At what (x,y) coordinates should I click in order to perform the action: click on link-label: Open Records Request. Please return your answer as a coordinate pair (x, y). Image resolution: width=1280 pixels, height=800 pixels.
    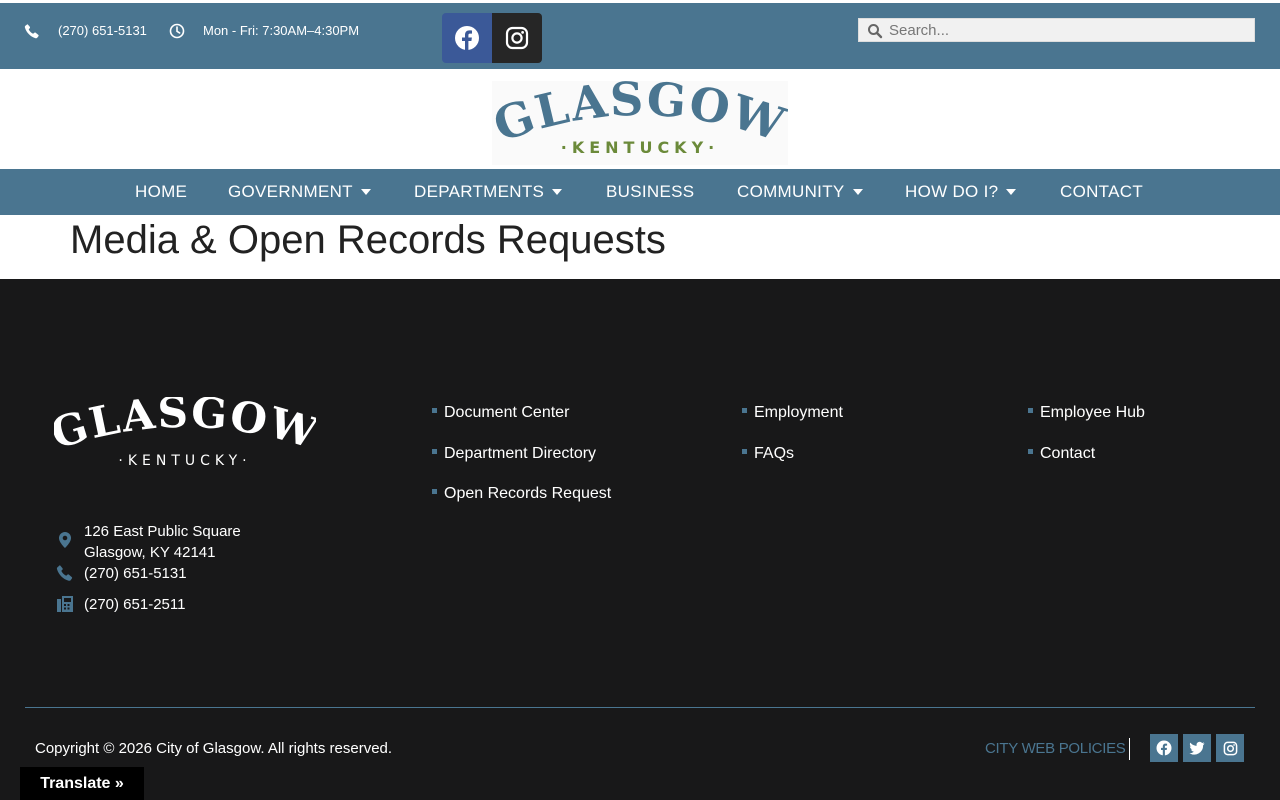
    Looking at the image, I should click on (528, 493).